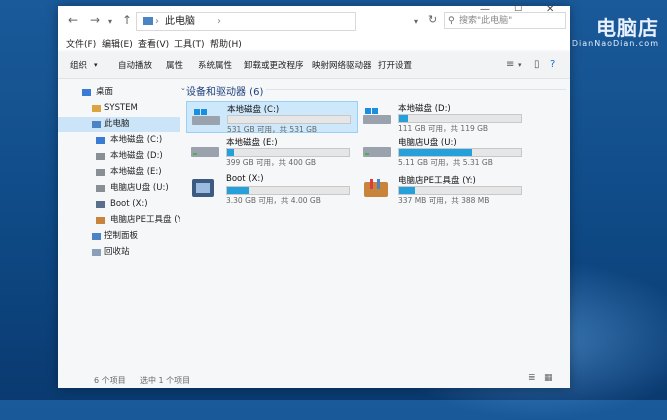 The width and height of the screenshot is (667, 420). What do you see at coordinates (253, 110) in the screenshot?
I see `drive-name: 本地磁盘 (C:)` at bounding box center [253, 110].